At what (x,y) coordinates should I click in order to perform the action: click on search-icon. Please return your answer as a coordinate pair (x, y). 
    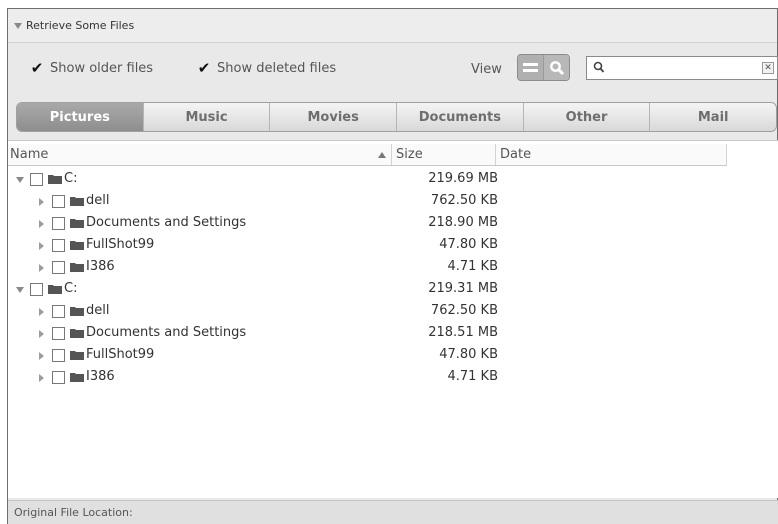
    Looking at the image, I should click on (599, 67).